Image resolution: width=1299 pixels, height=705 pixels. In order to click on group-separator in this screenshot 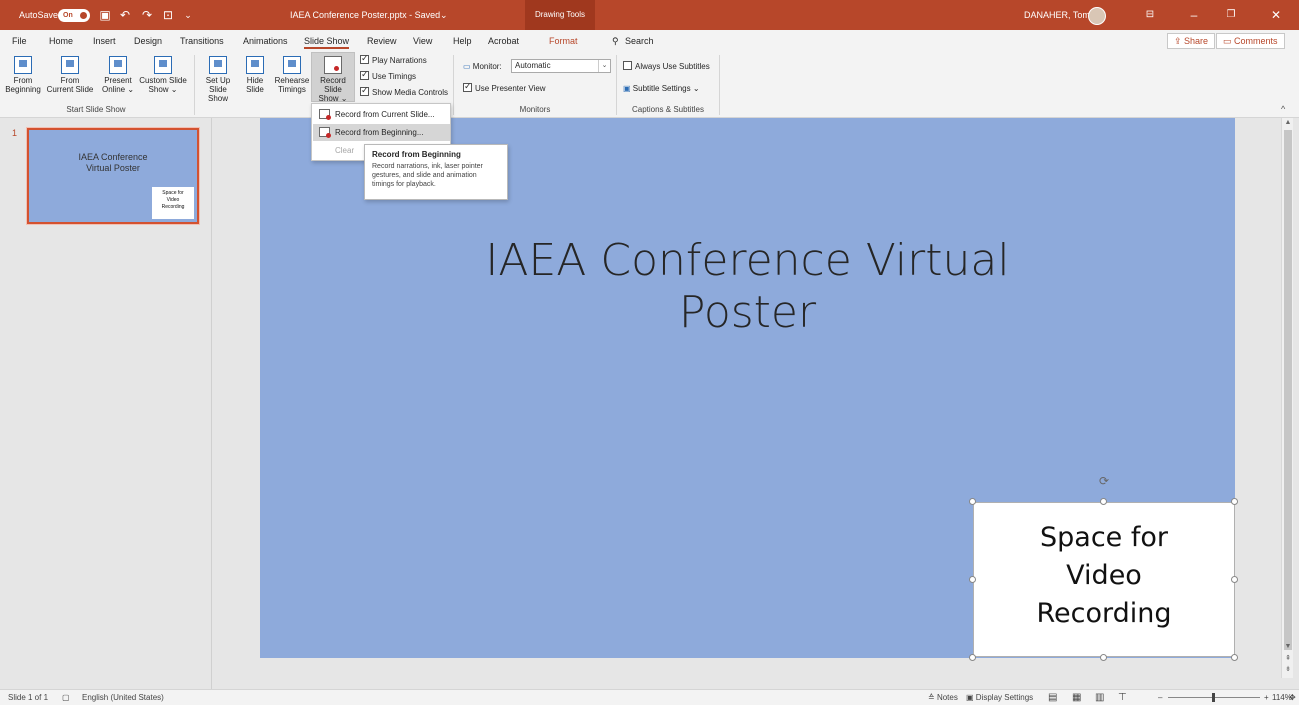, I will do `click(194, 85)`.